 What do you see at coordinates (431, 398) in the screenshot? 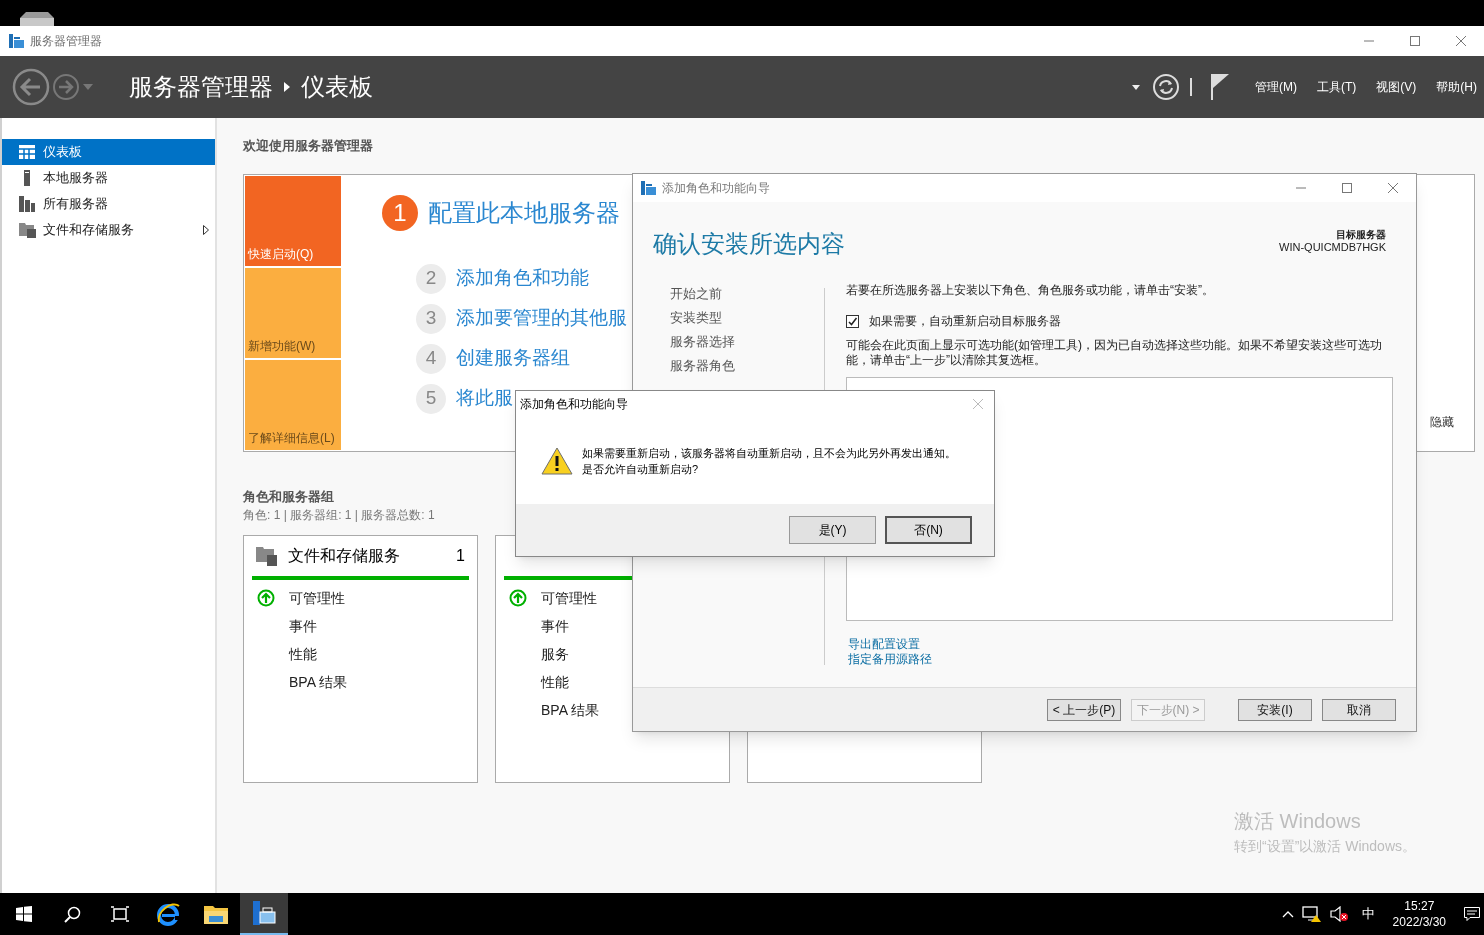
I see `step-number: 5` at bounding box center [431, 398].